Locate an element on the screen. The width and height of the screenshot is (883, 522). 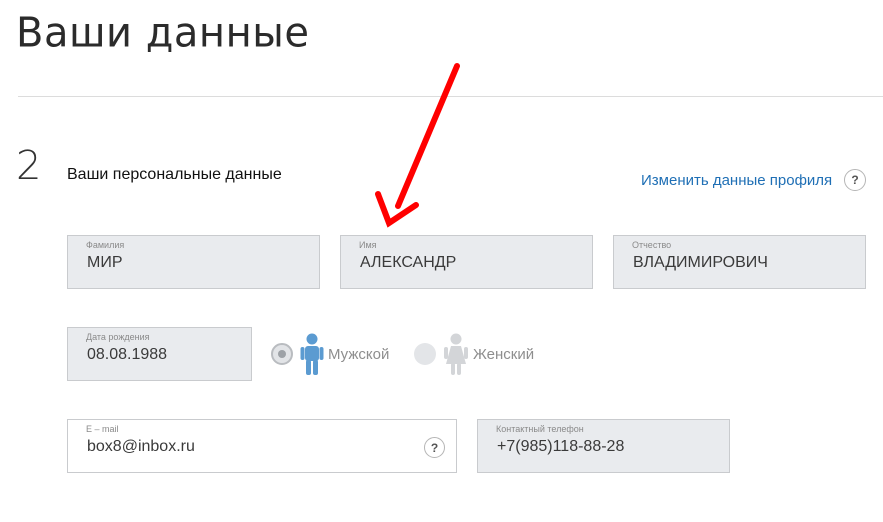
gender-option-male: Мужской is located at coordinates (330, 354).